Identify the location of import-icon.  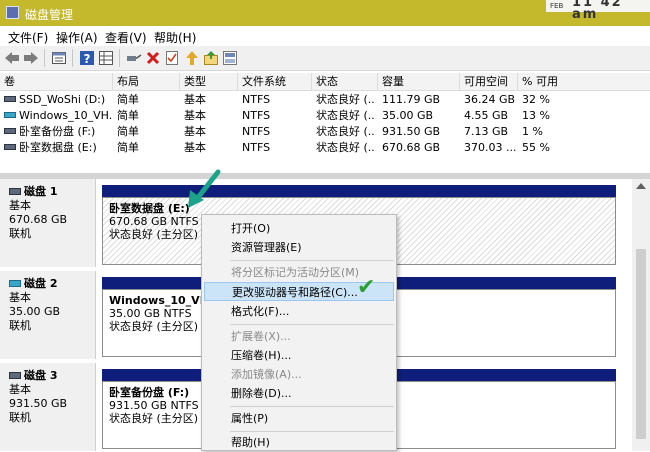
(211, 58).